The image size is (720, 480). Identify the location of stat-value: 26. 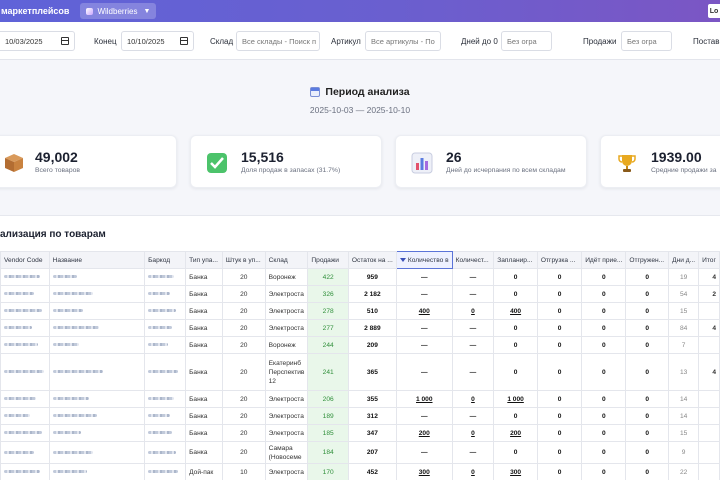
(454, 157).